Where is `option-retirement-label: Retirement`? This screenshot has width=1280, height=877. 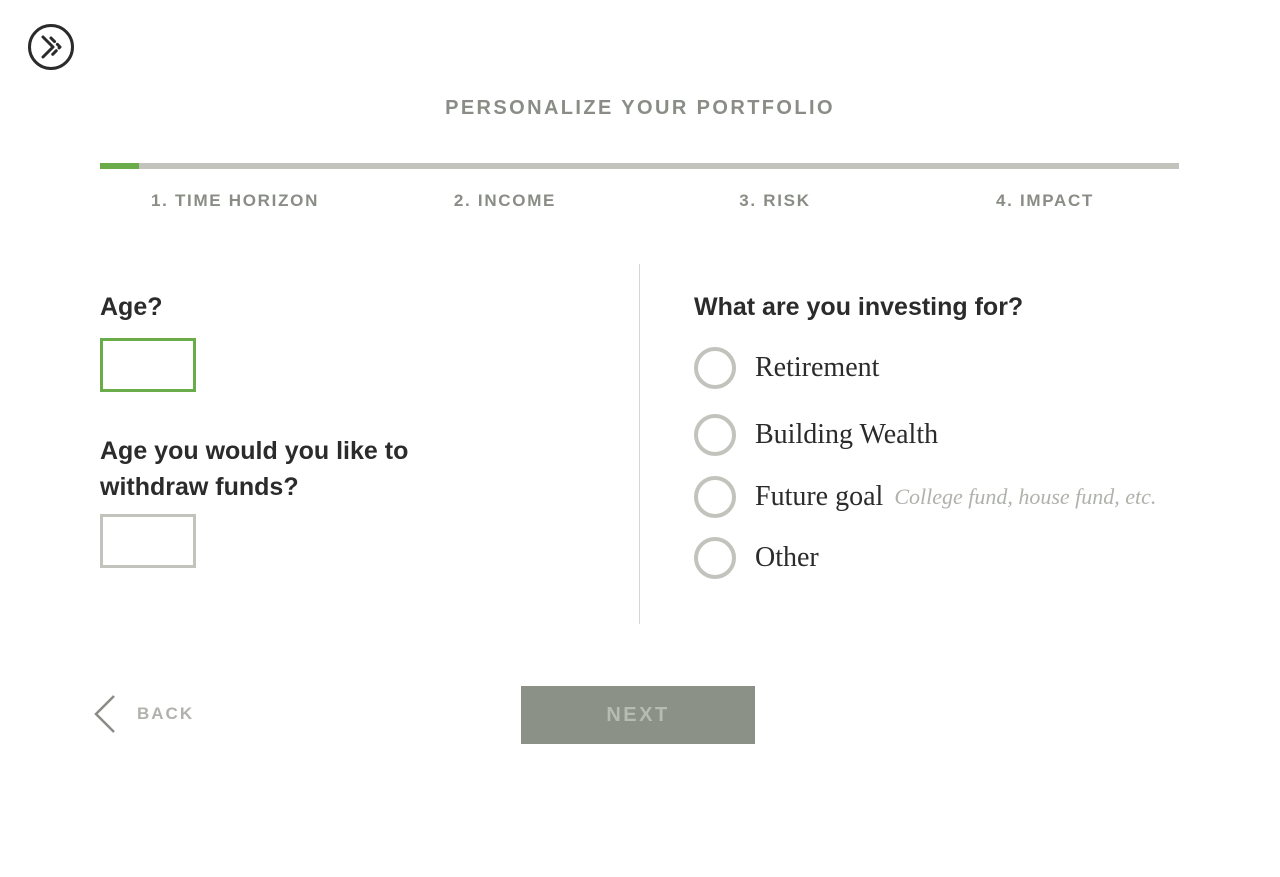 option-retirement-label: Retirement is located at coordinates (817, 367).